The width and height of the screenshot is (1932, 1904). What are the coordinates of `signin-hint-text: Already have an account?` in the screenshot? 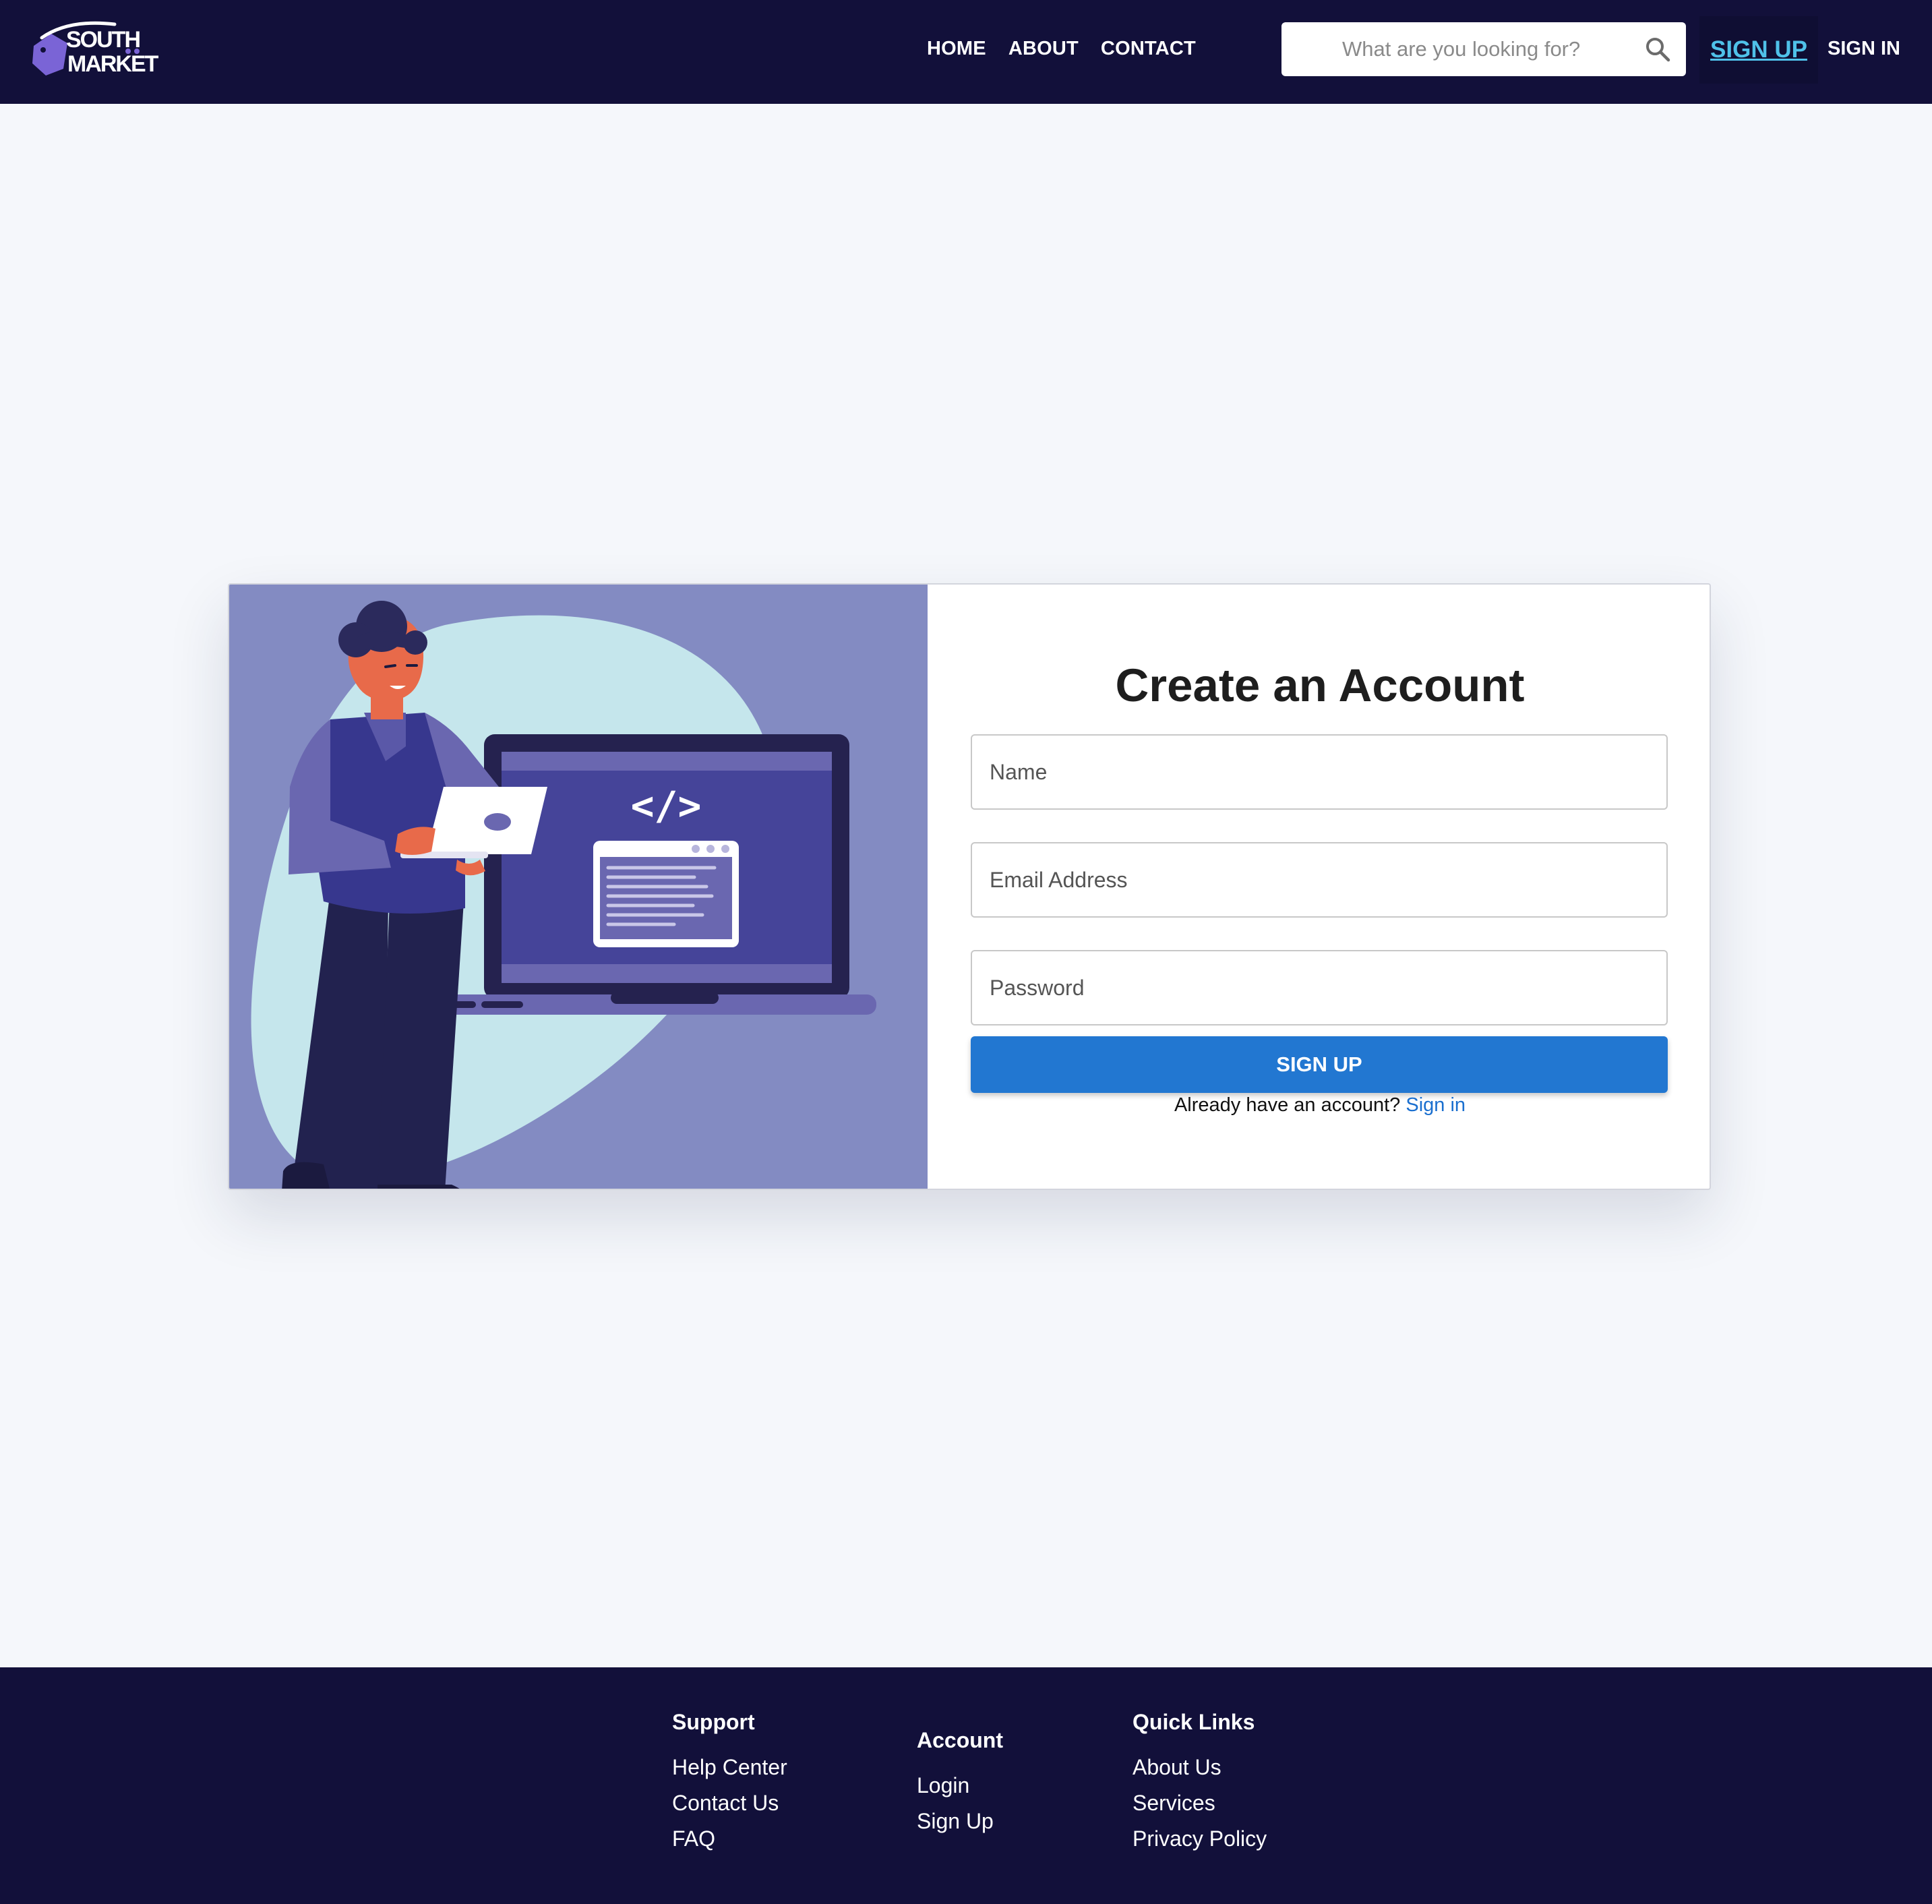 It's located at (1287, 1105).